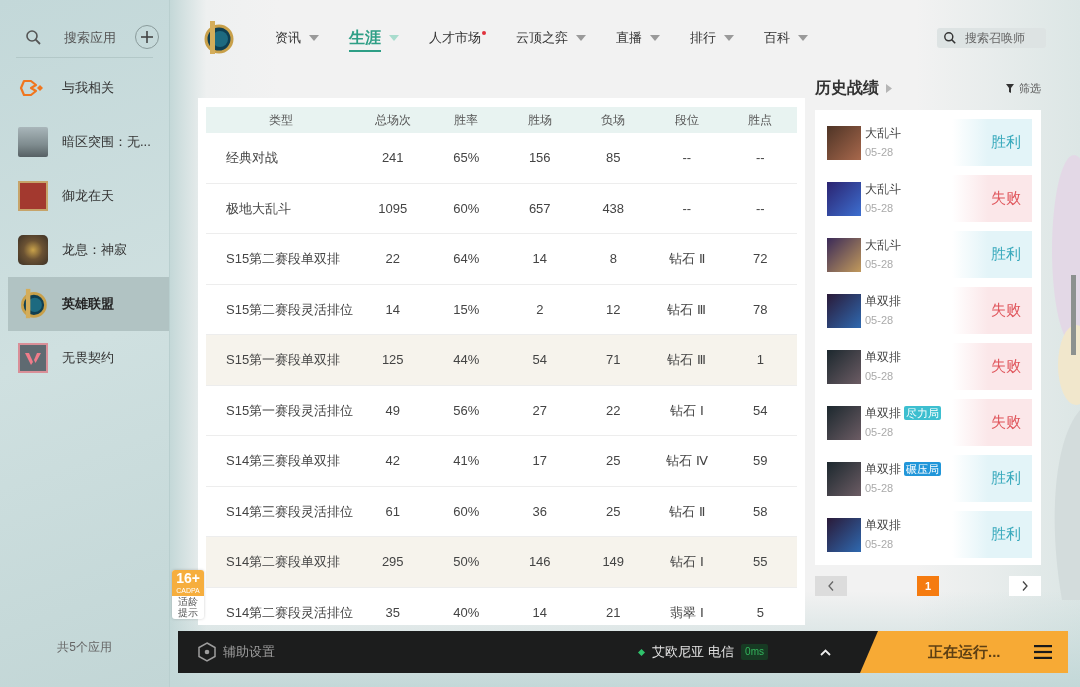 The width and height of the screenshot is (1080, 687). I want to click on assist-settings-button: 辅助设置, so click(236, 652).